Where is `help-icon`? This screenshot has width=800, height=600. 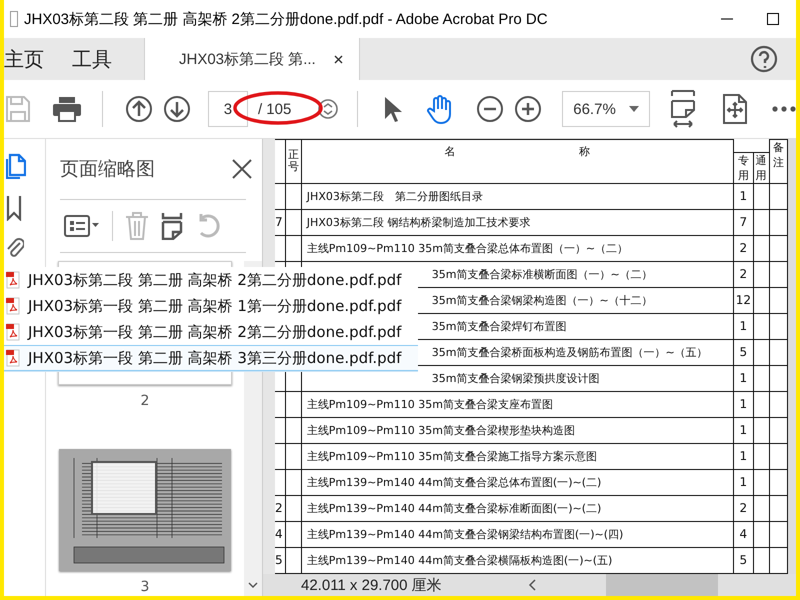
help-icon is located at coordinates (764, 59).